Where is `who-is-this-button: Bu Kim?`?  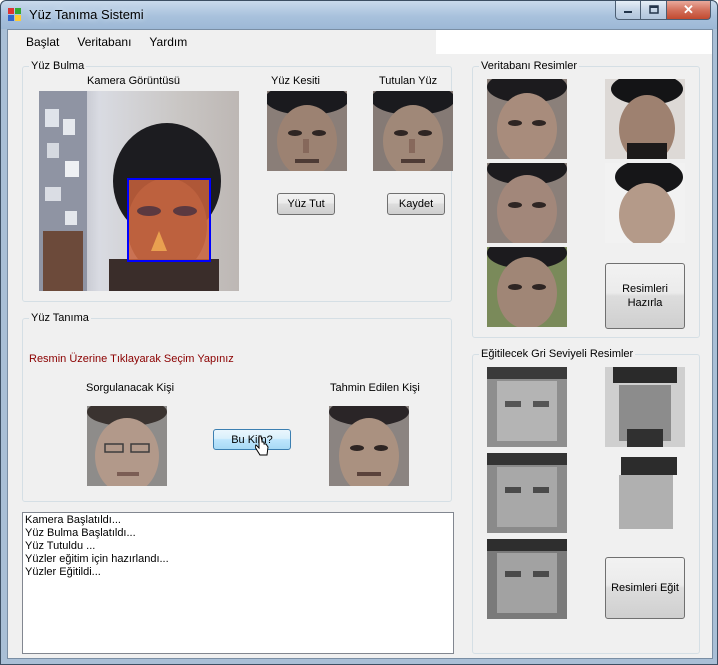
who-is-this-button: Bu Kim? is located at coordinates (252, 439).